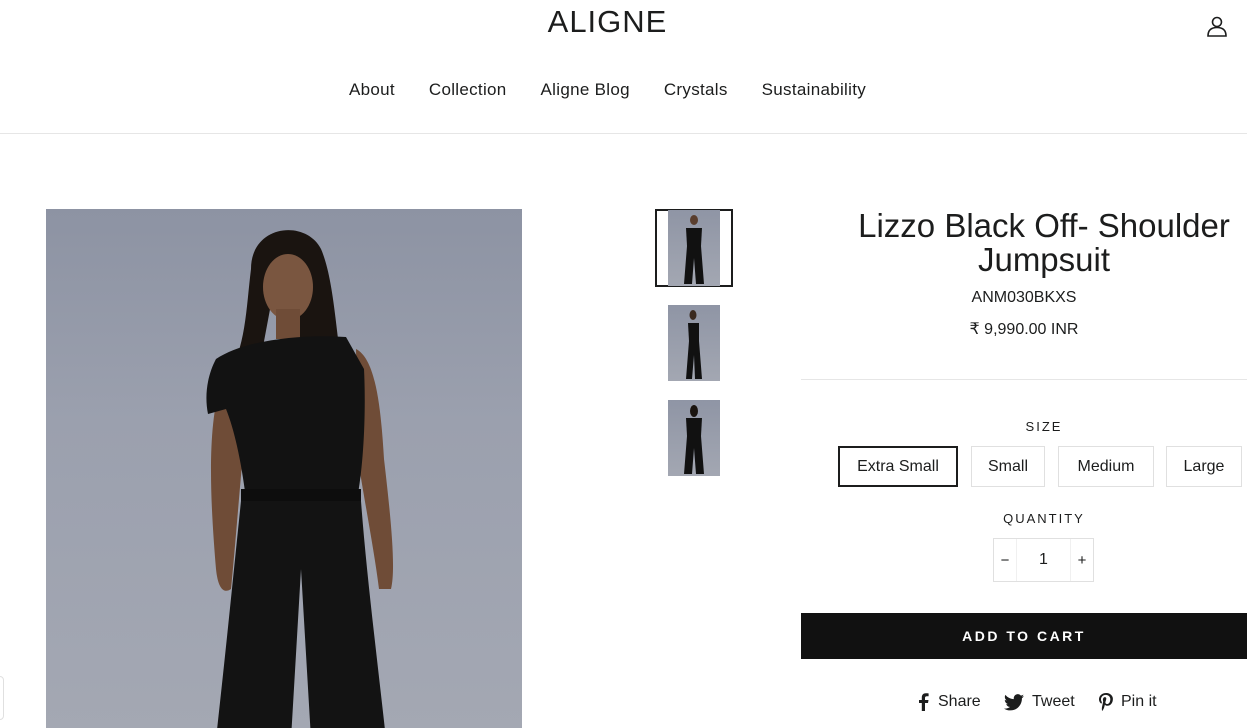 This screenshot has height=728, width=1247. What do you see at coordinates (1014, 701) in the screenshot?
I see `twitter-icon` at bounding box center [1014, 701].